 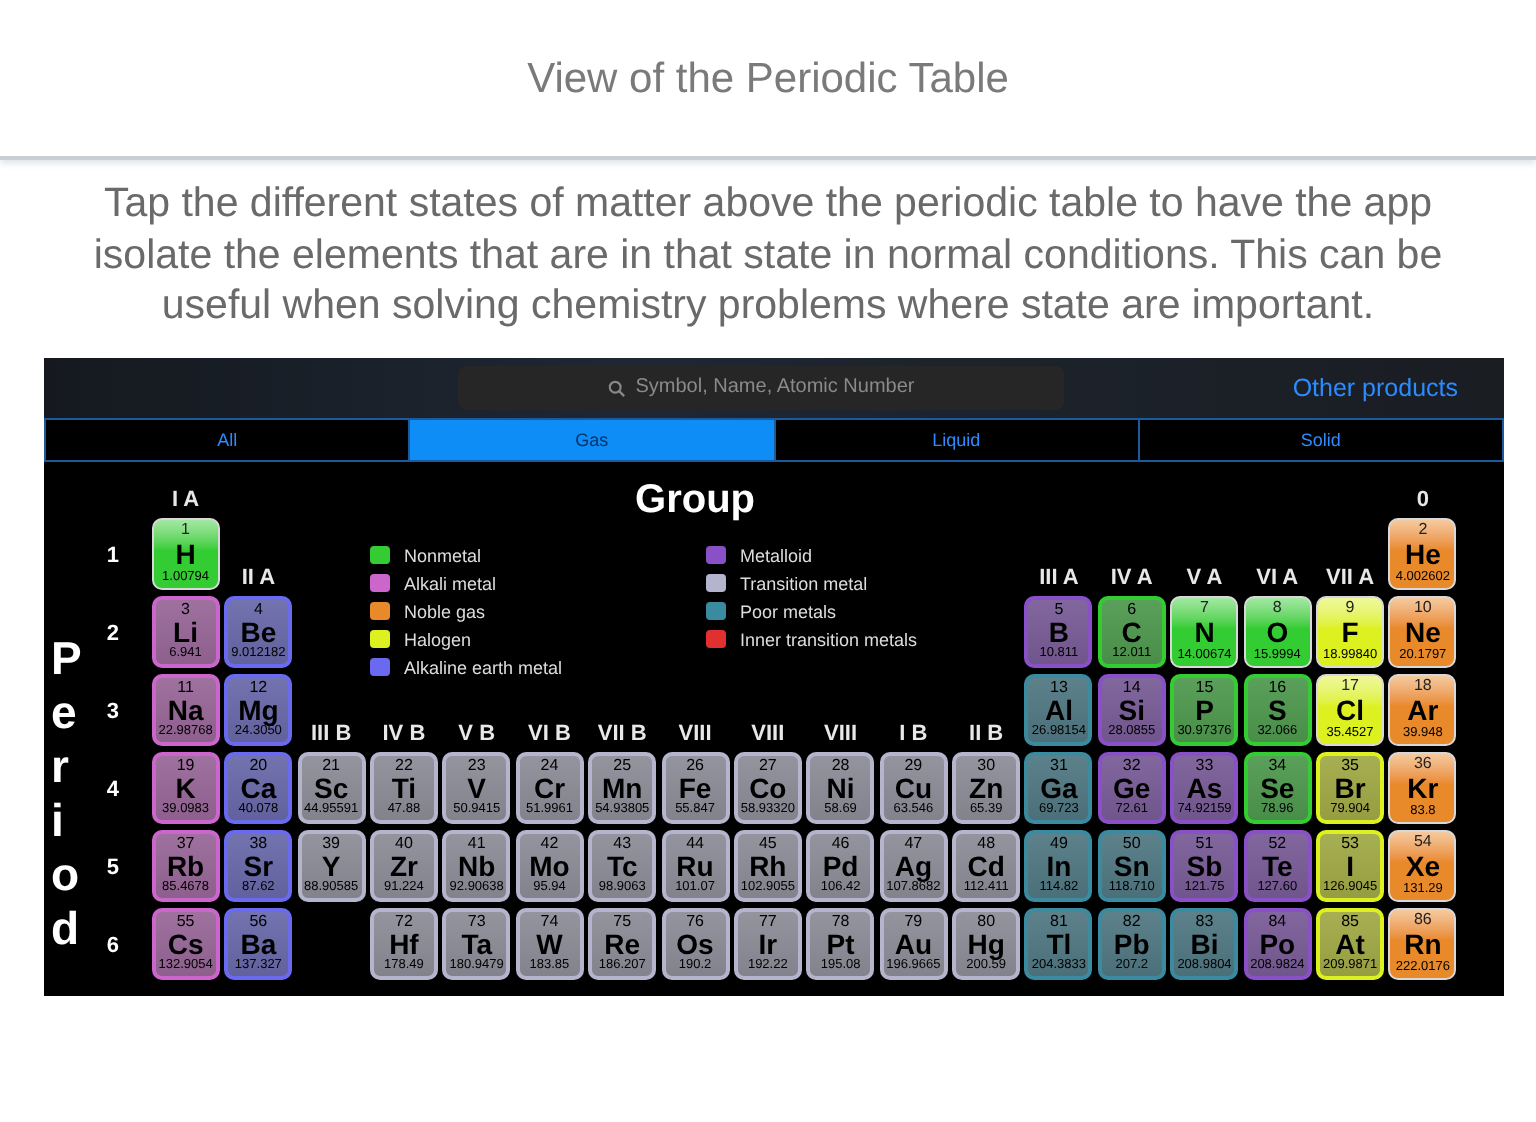 I want to click on group-axis-label: Group, so click(x=695, y=500).